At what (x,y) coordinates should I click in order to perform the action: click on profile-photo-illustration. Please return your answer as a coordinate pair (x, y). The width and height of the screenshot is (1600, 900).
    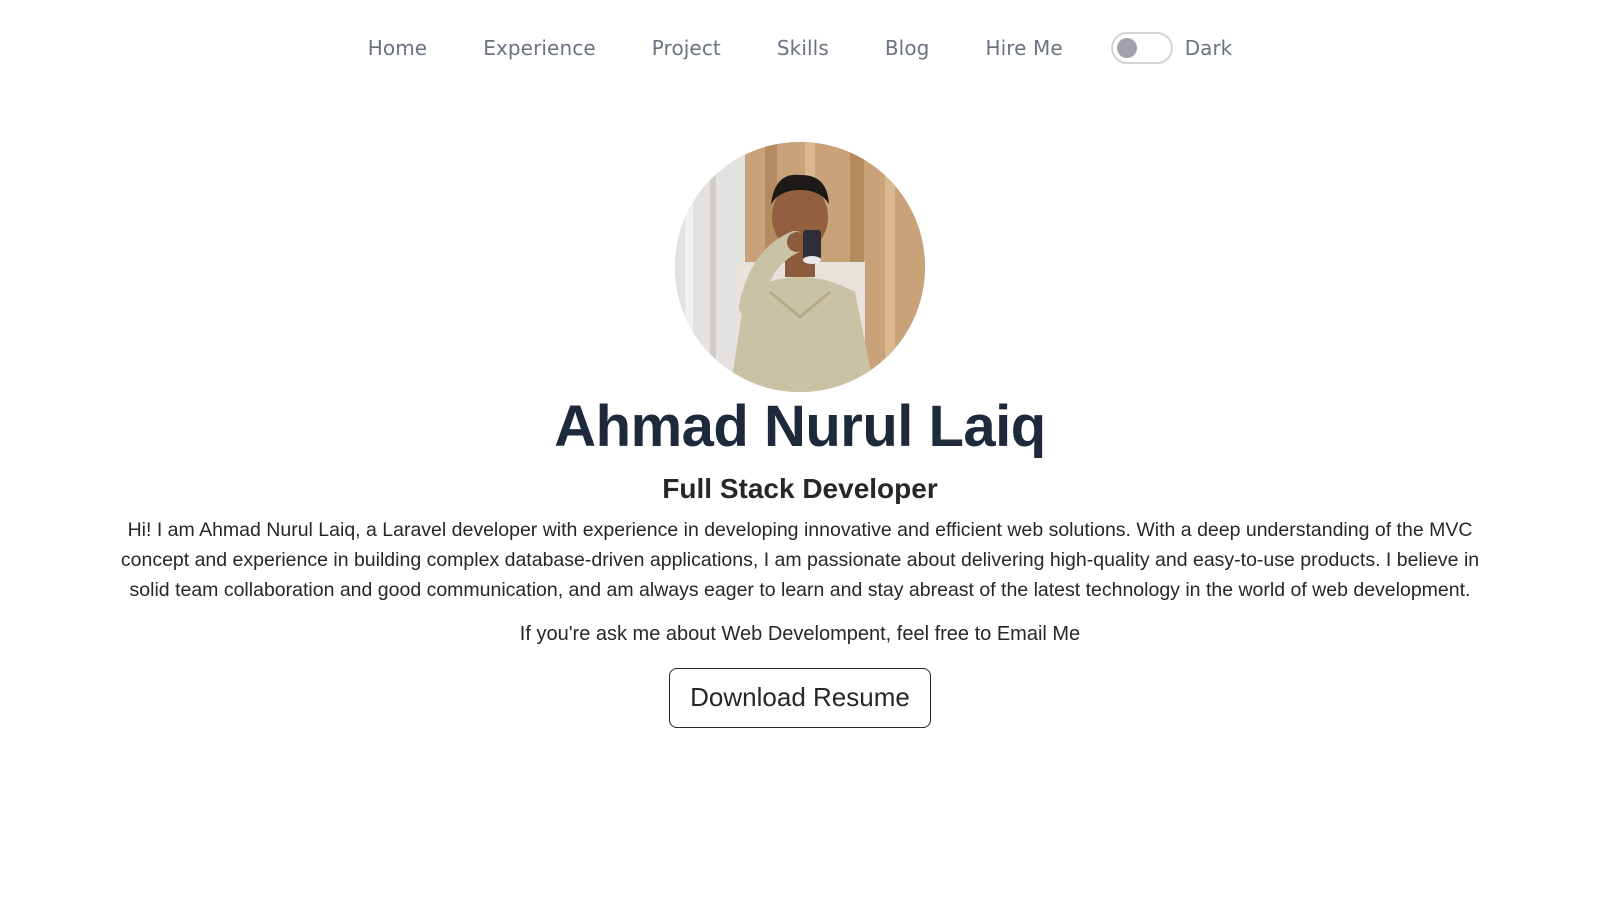
    Looking at the image, I should click on (800, 267).